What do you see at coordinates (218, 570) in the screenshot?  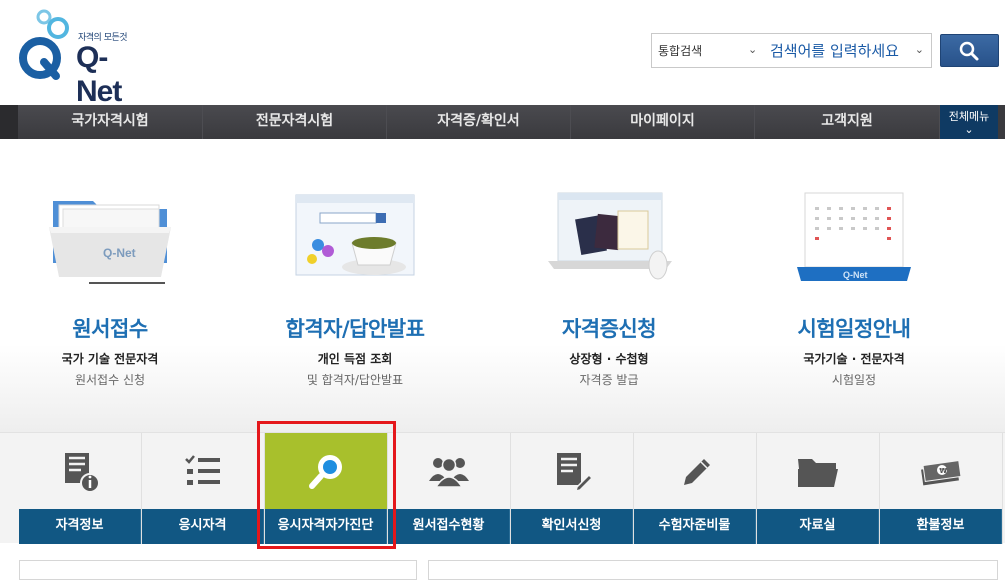 I see `bottom-panel-left` at bounding box center [218, 570].